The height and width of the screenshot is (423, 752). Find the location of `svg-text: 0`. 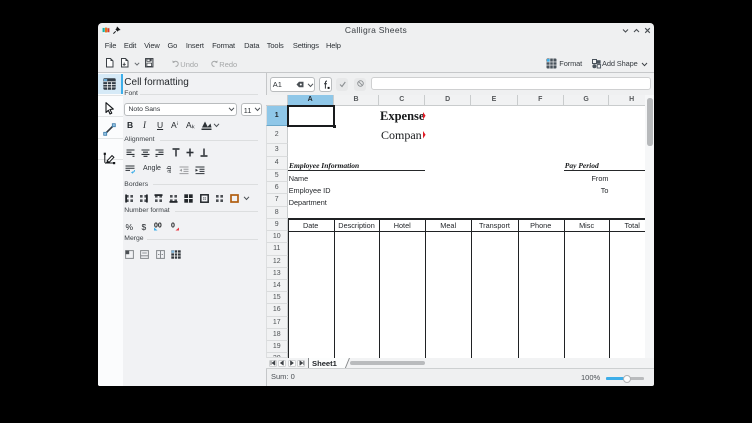

svg-text: 0 is located at coordinates (173, 225).